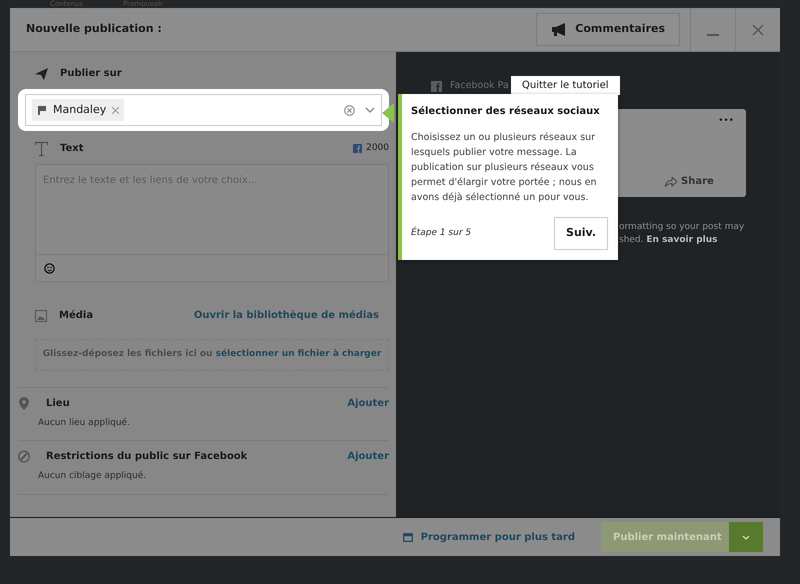  I want to click on network-select: Mandaley, so click(203, 110).